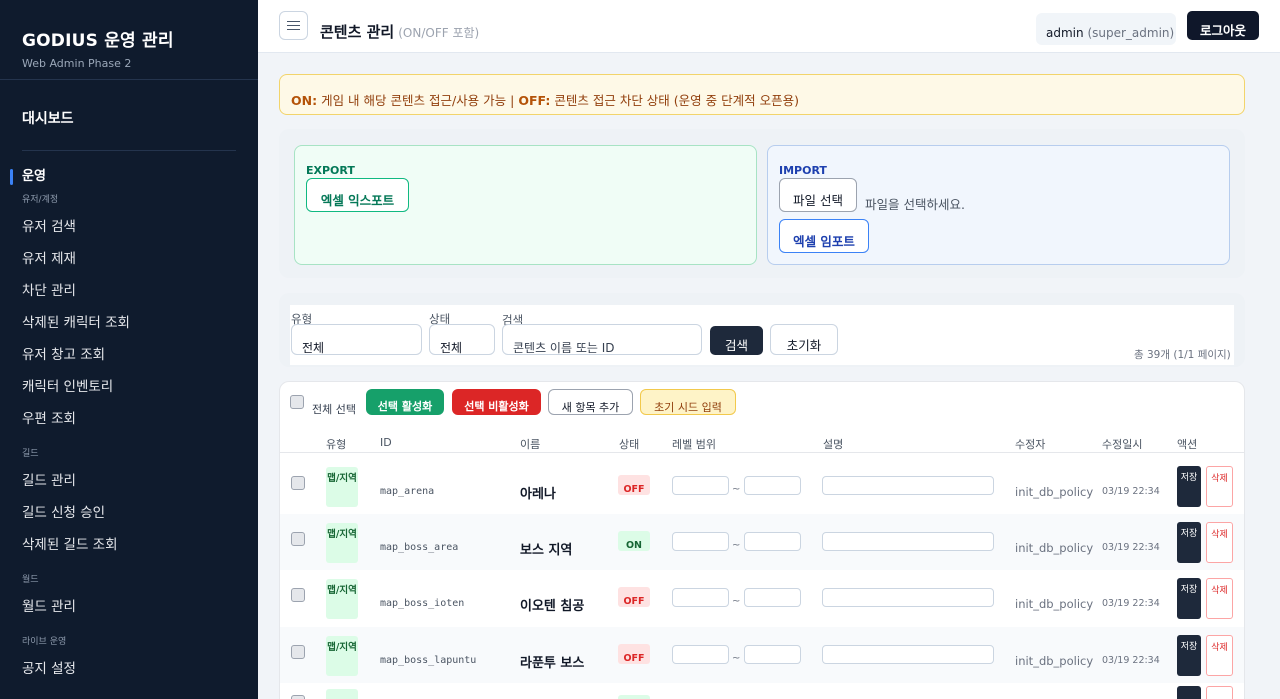 This screenshot has height=699, width=1280. What do you see at coordinates (818, 195) in the screenshot?
I see `file-select-button: 파일 선택` at bounding box center [818, 195].